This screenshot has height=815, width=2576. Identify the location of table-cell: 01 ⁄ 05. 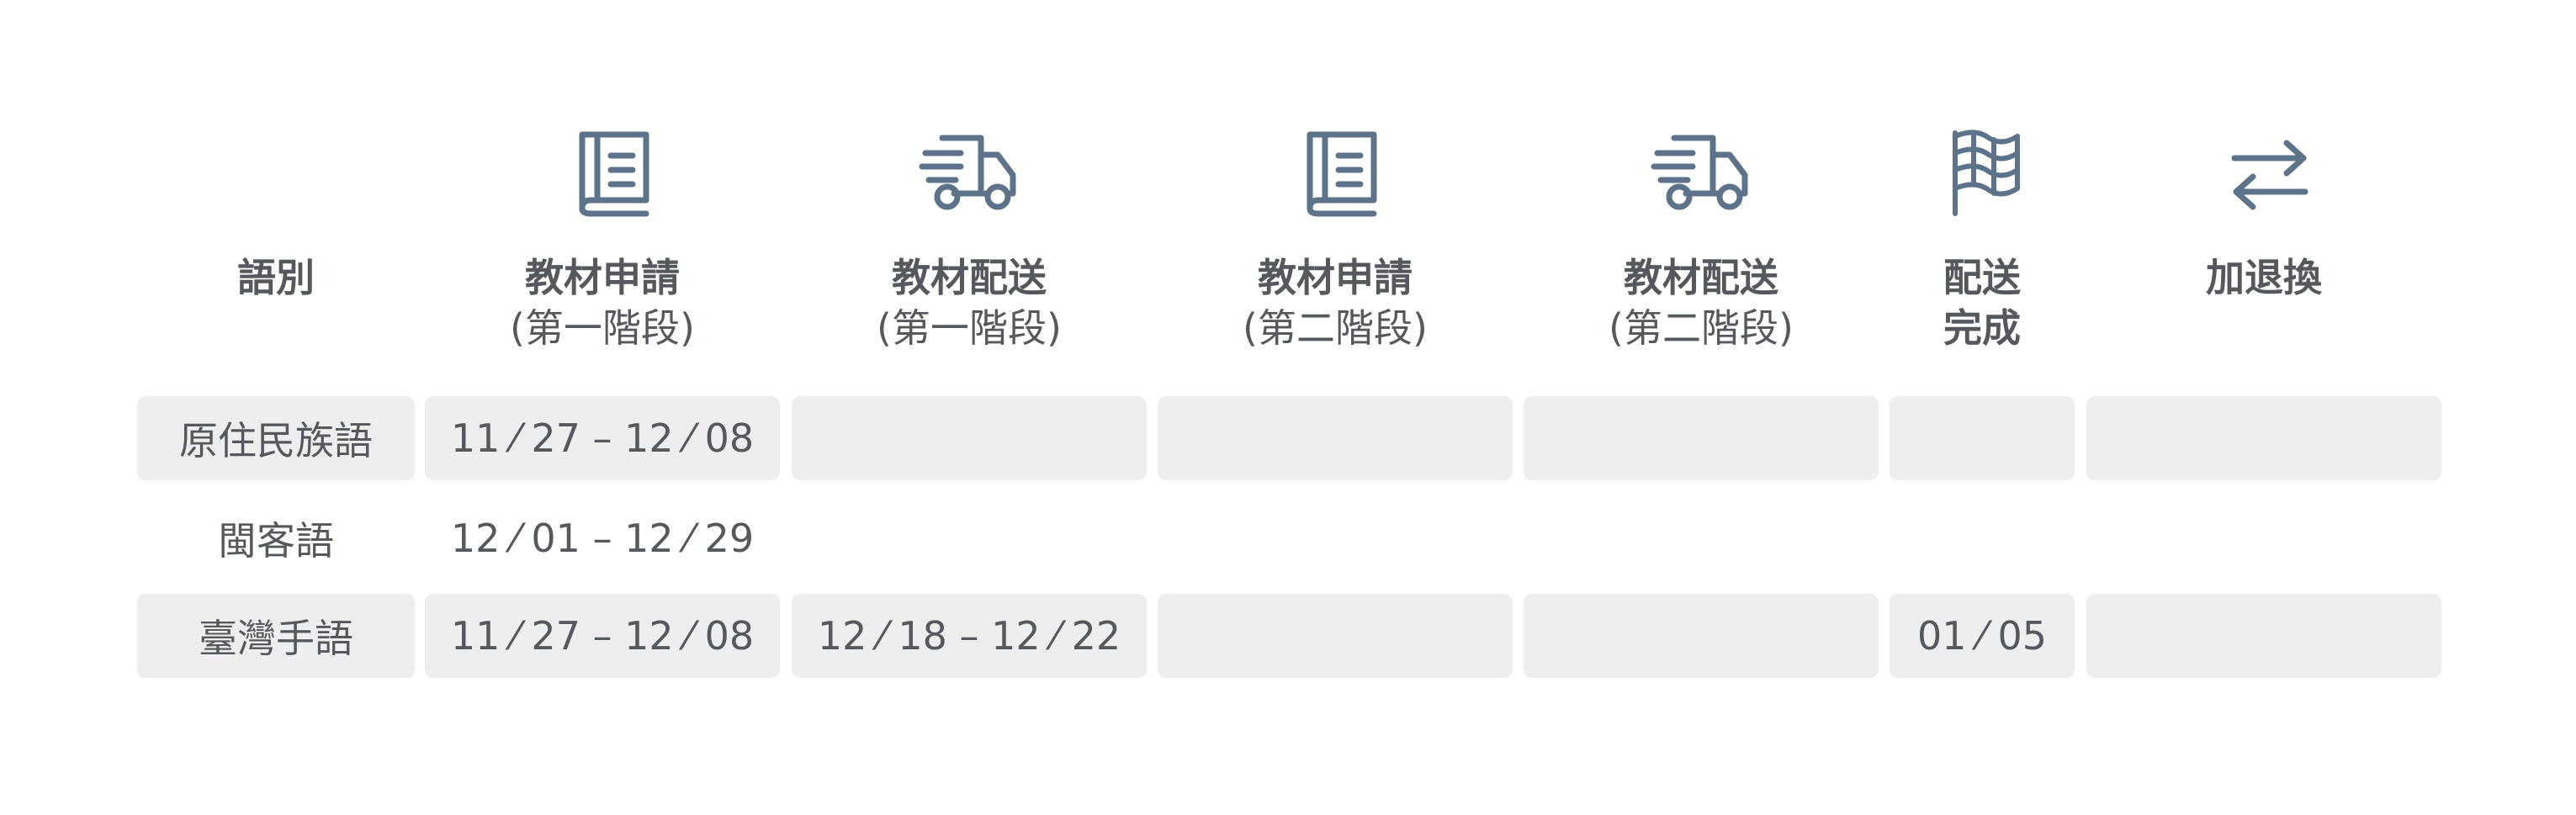
(1982, 636).